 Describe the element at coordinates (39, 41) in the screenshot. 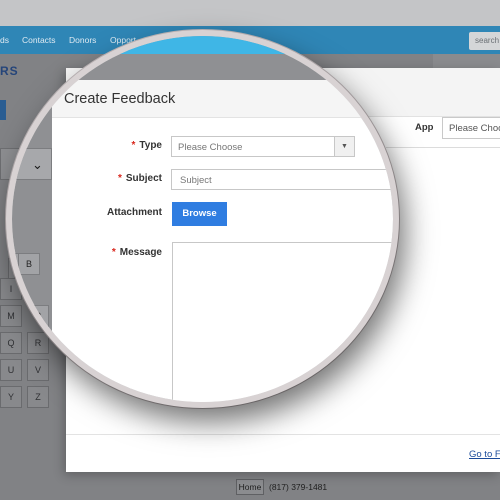

I see `nav-link-contacts: Contacts` at that location.